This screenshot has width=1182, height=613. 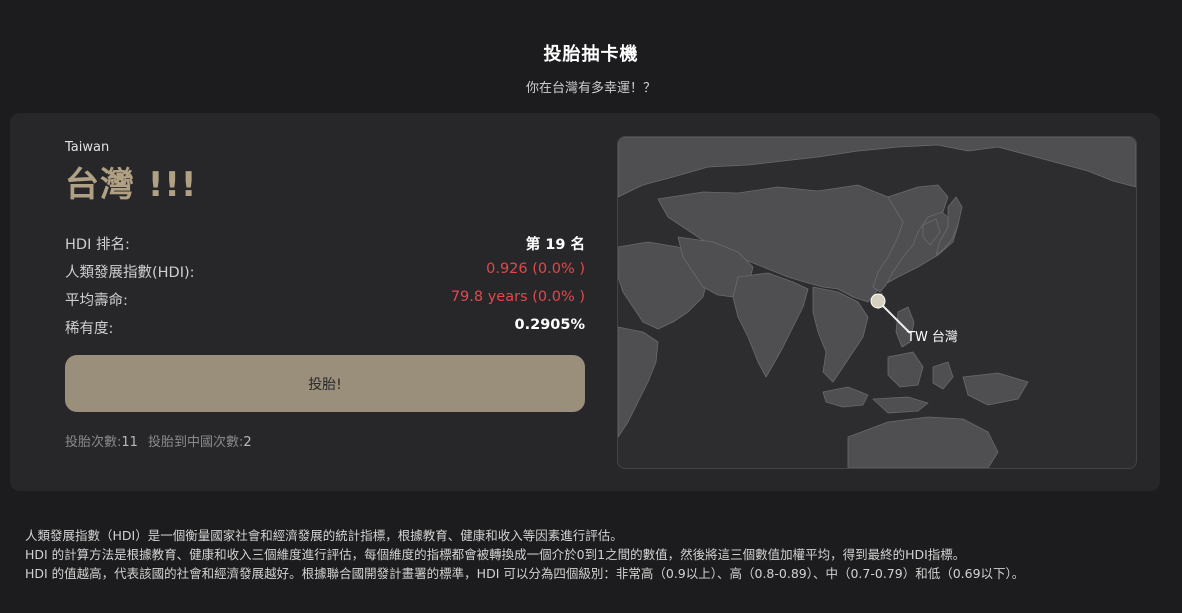 What do you see at coordinates (555, 245) in the screenshot?
I see `stat-value: 第 19 名` at bounding box center [555, 245].